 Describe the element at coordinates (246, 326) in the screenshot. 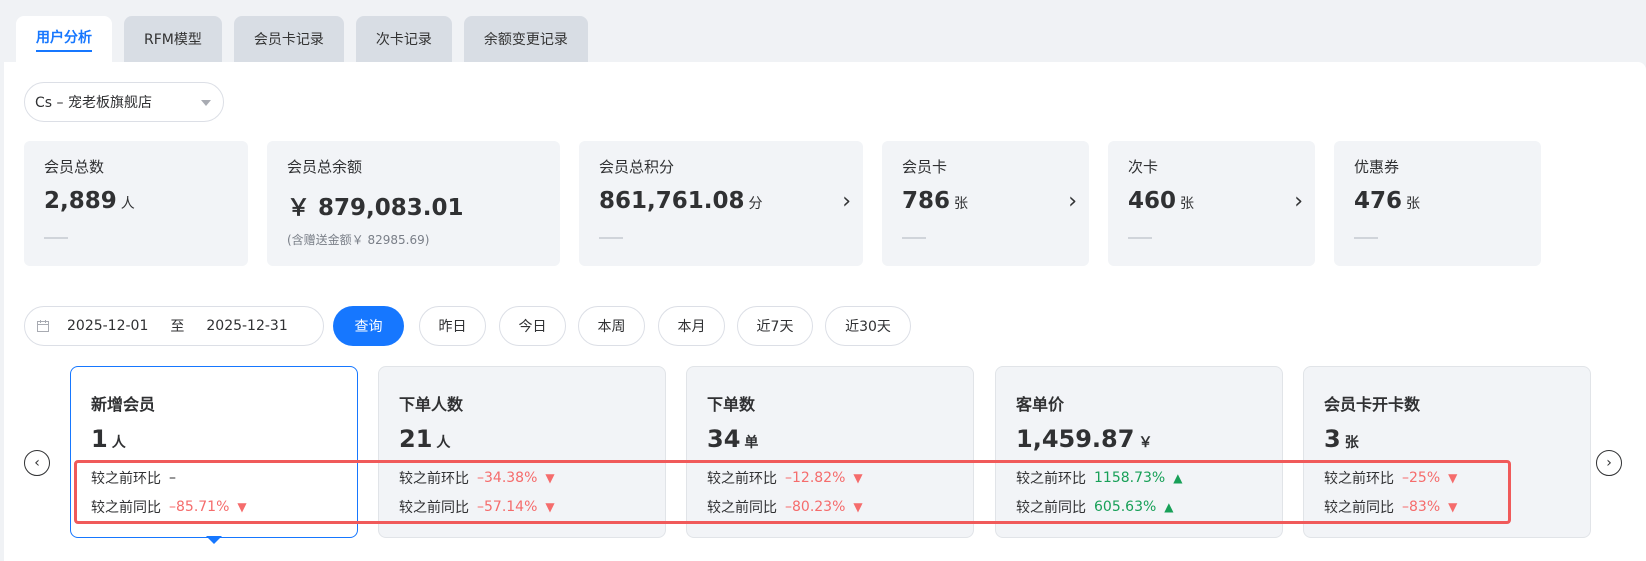

I see `date-end: 2025-12-31` at that location.